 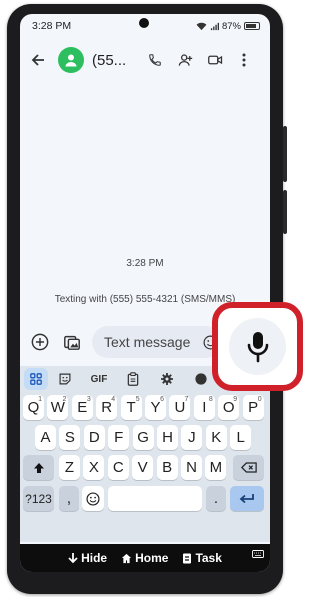 I want to click on key-s: S, so click(x=70, y=437).